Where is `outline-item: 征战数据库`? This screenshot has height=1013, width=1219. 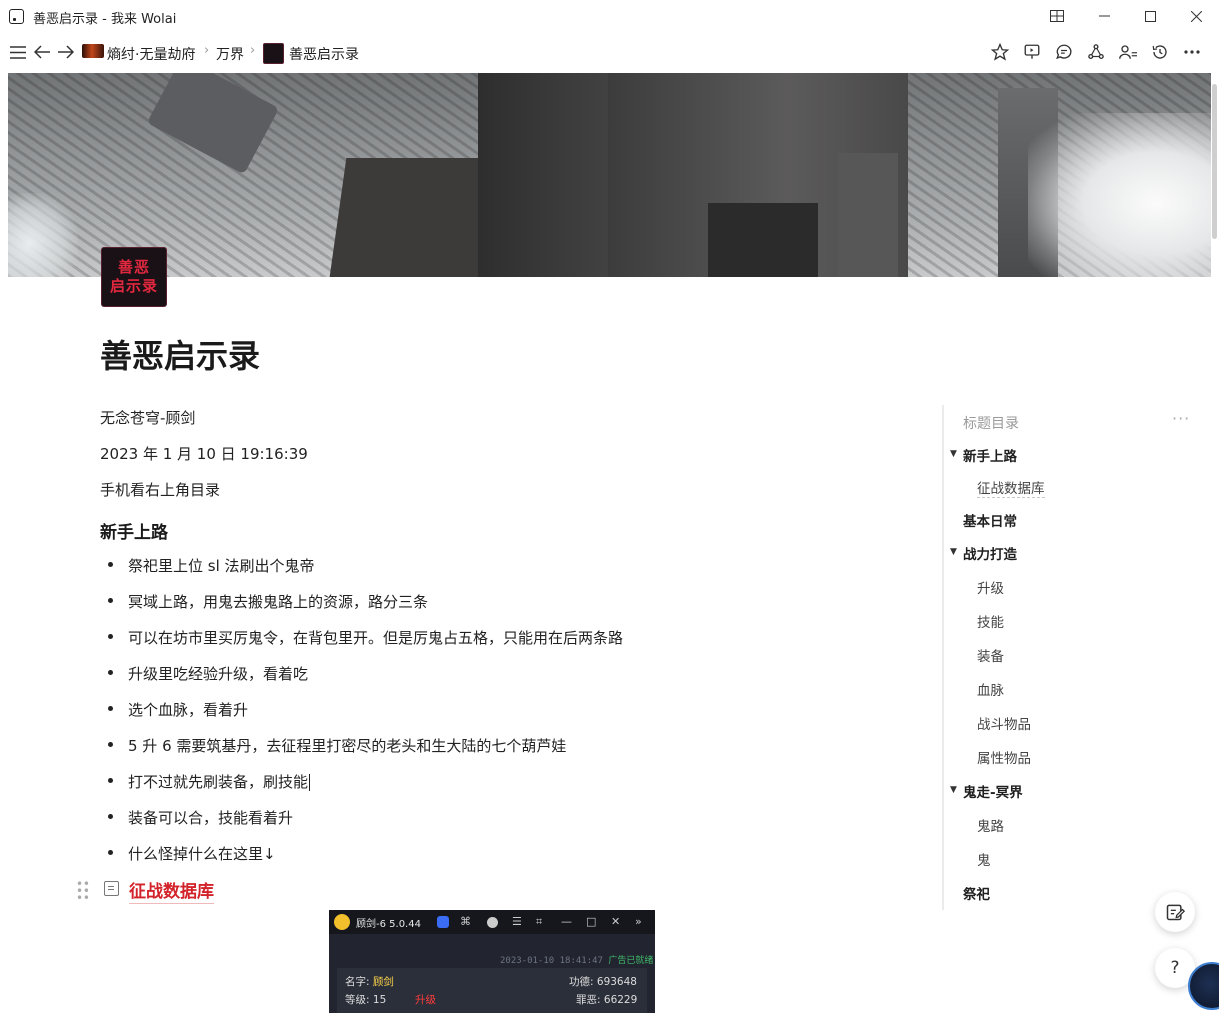
outline-item: 征战数据库 is located at coordinates (1011, 487).